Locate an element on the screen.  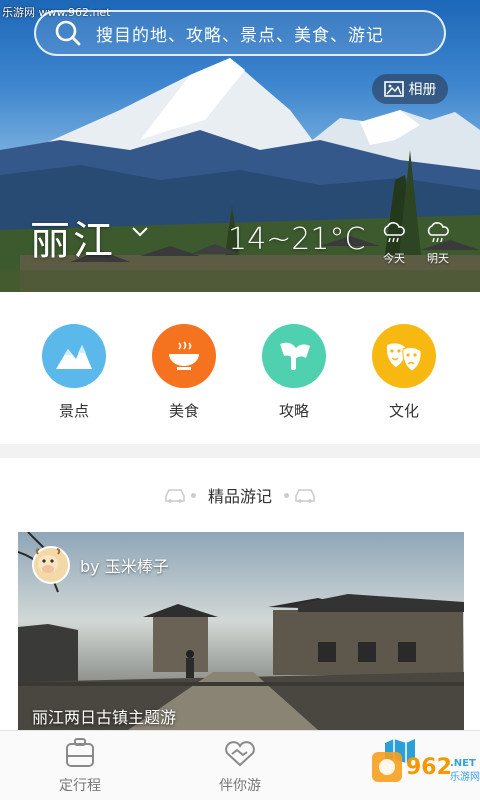
weather-label: 今天 is located at coordinates (394, 258).